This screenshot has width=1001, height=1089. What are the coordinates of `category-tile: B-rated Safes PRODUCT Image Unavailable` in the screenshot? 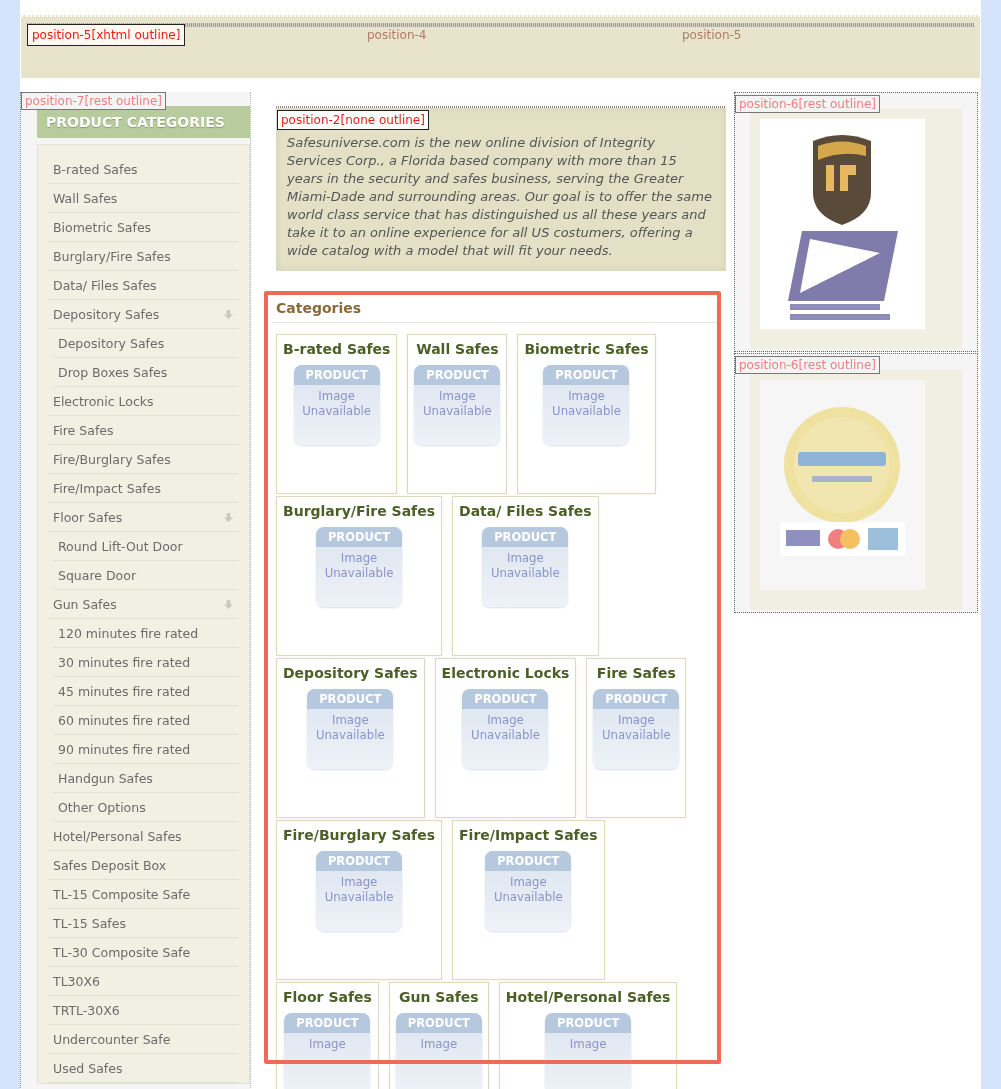 It's located at (337, 414).